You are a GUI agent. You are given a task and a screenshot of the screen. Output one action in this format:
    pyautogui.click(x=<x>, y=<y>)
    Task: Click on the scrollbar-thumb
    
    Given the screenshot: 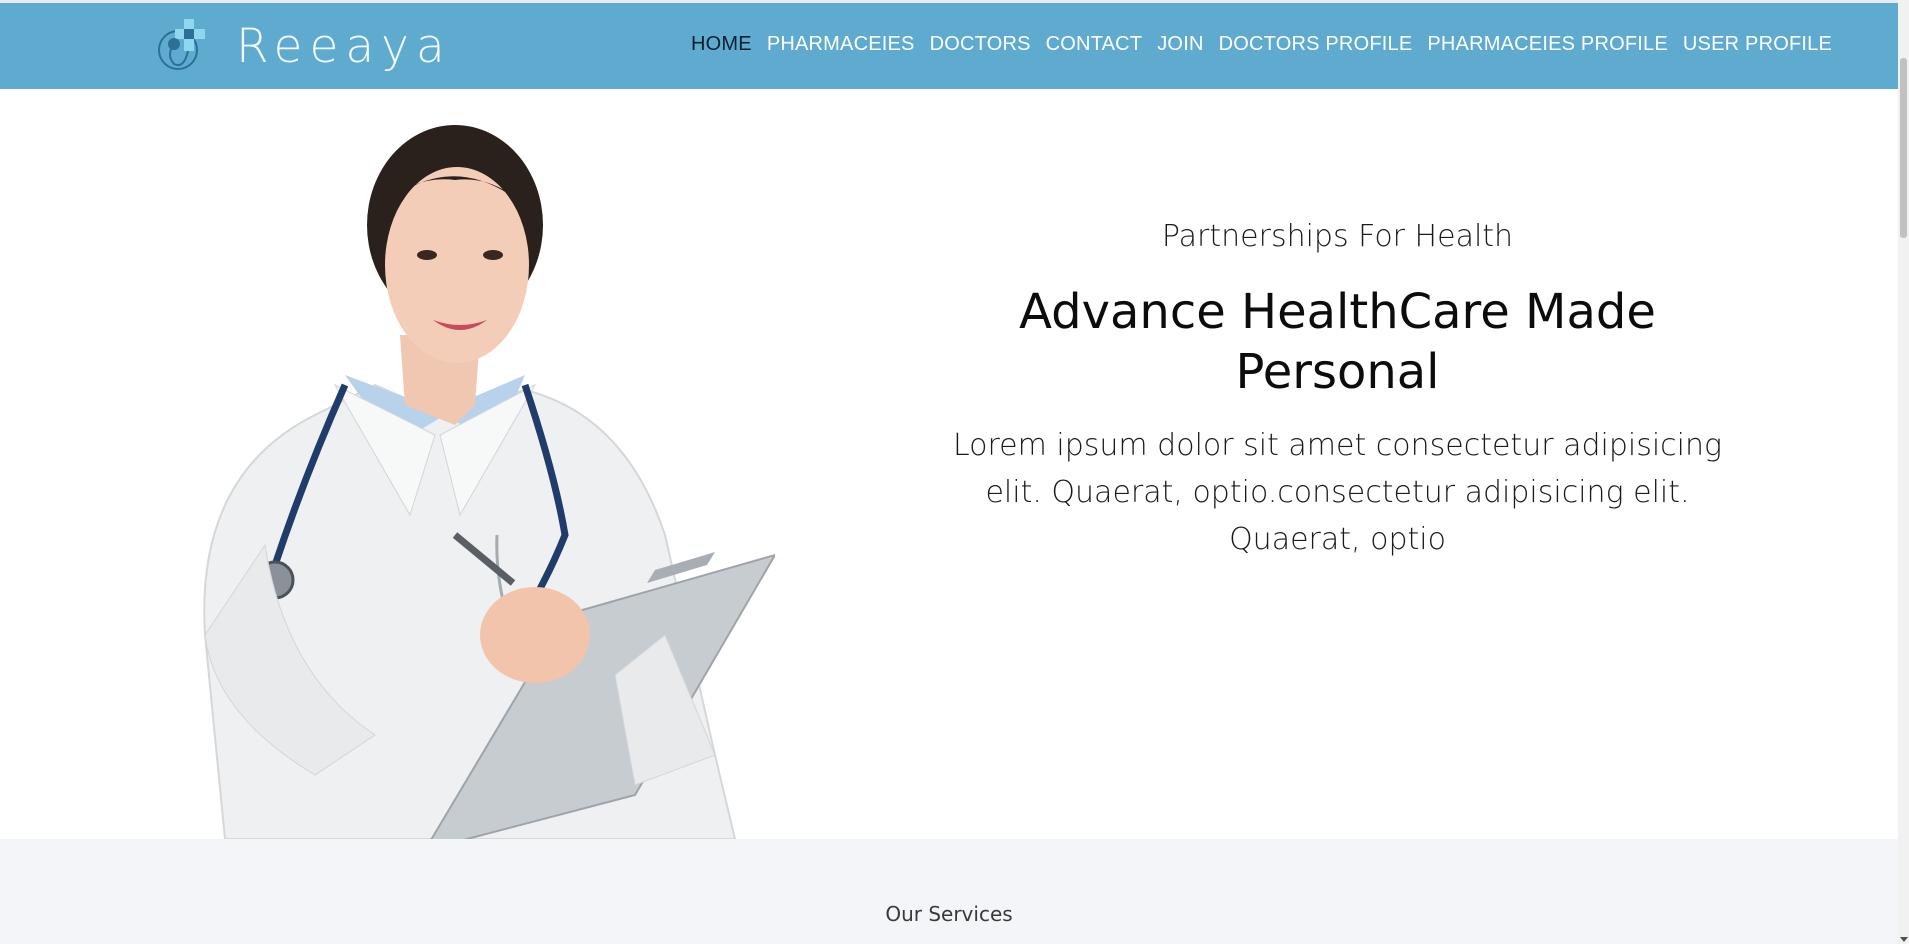 What is the action you would take?
    pyautogui.click(x=1903, y=148)
    